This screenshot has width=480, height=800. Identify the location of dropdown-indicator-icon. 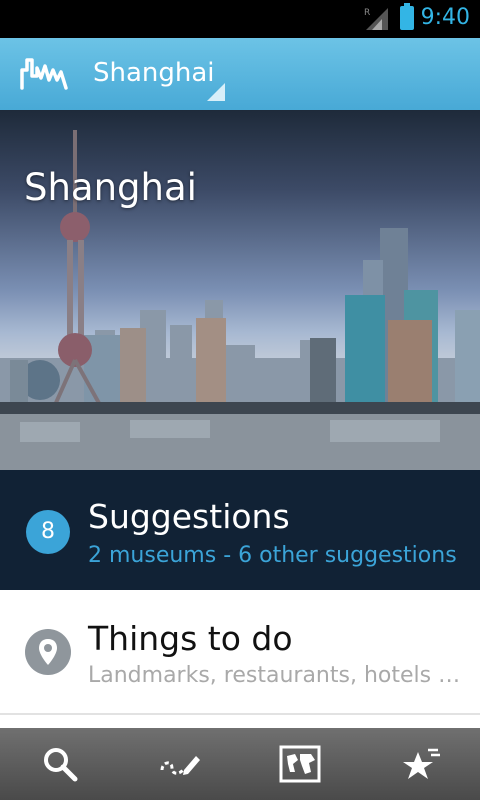
(216, 92).